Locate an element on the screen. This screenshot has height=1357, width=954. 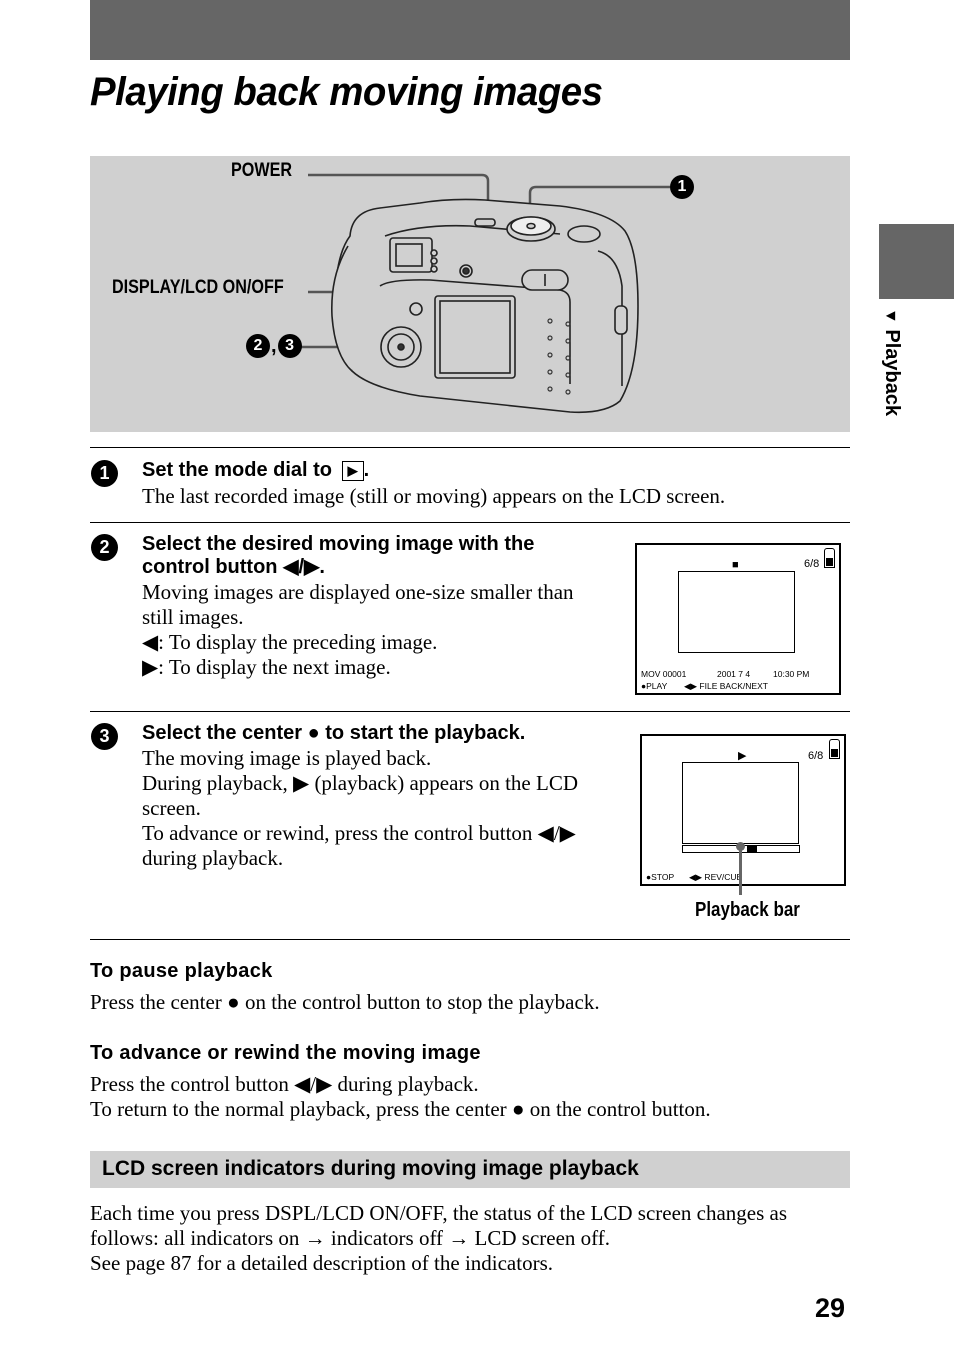
step2-number: 2 is located at coordinates (104, 547).